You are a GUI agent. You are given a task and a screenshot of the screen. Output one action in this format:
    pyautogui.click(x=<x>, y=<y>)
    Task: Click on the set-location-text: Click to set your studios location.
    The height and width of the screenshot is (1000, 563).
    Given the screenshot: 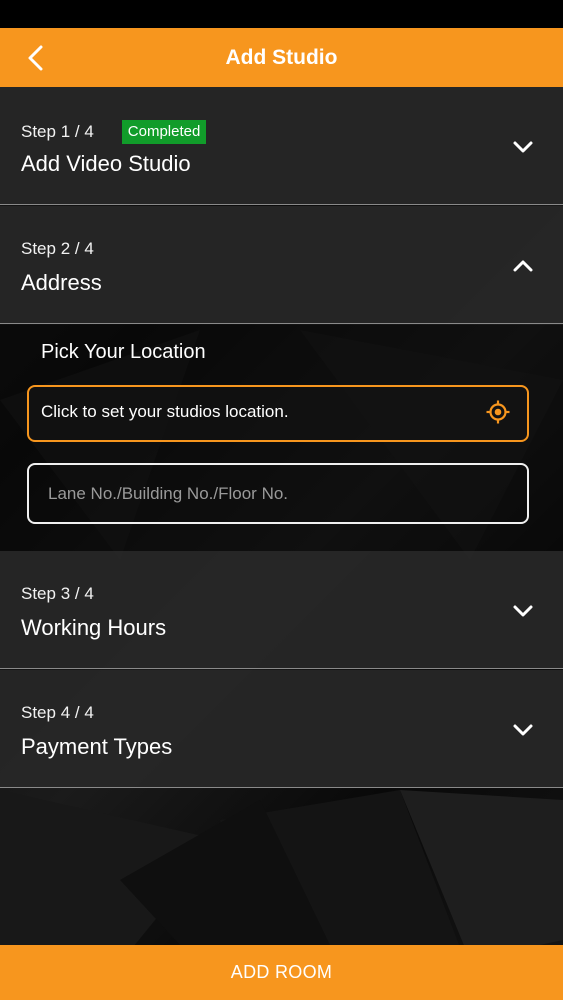 What is the action you would take?
    pyautogui.click(x=165, y=411)
    